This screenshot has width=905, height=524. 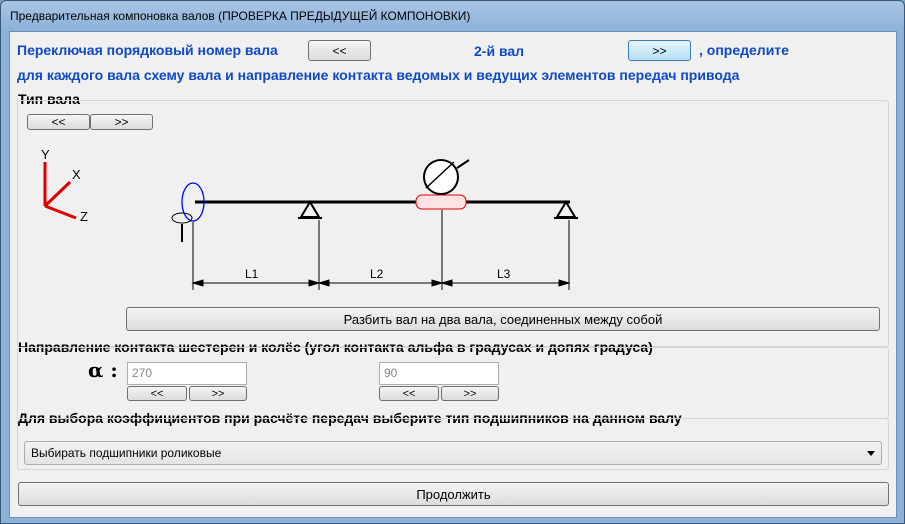 I want to click on axis-z-label: Z, so click(x=84, y=216).